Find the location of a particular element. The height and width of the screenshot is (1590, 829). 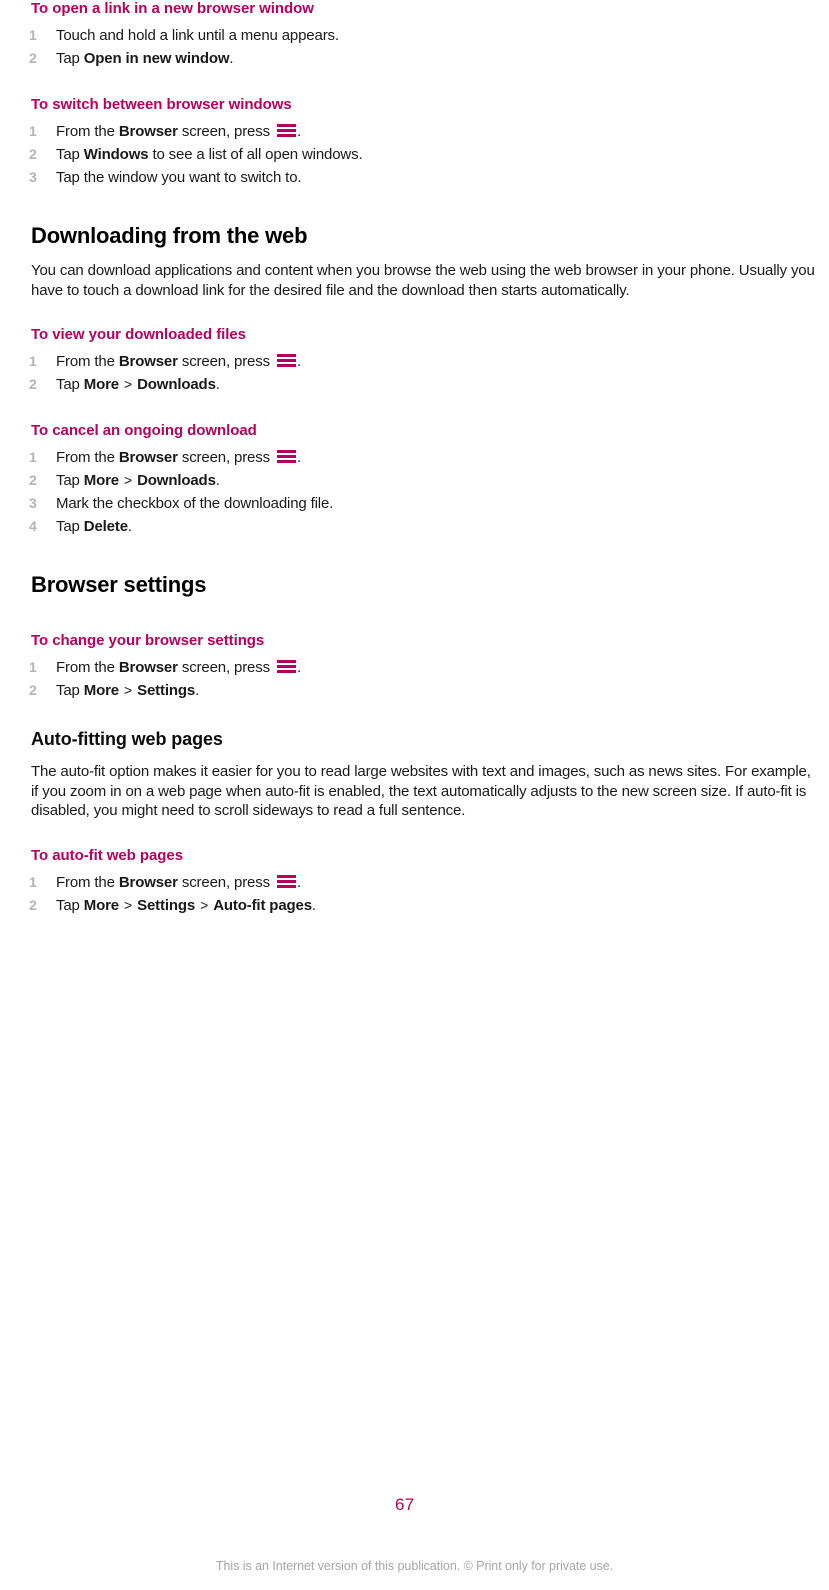

task-heading-change-browser-settings: To change your browser settings is located at coordinates (148, 640).